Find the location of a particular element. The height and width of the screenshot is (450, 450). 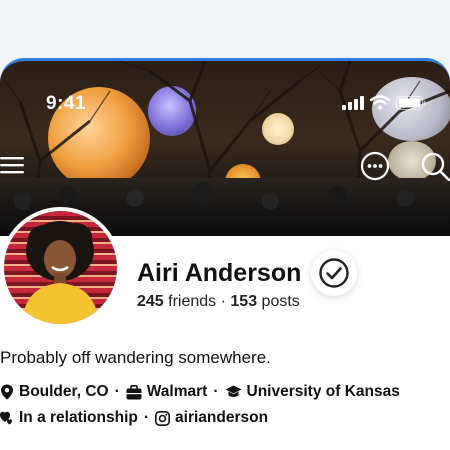

briefcase-icon is located at coordinates (134, 392).